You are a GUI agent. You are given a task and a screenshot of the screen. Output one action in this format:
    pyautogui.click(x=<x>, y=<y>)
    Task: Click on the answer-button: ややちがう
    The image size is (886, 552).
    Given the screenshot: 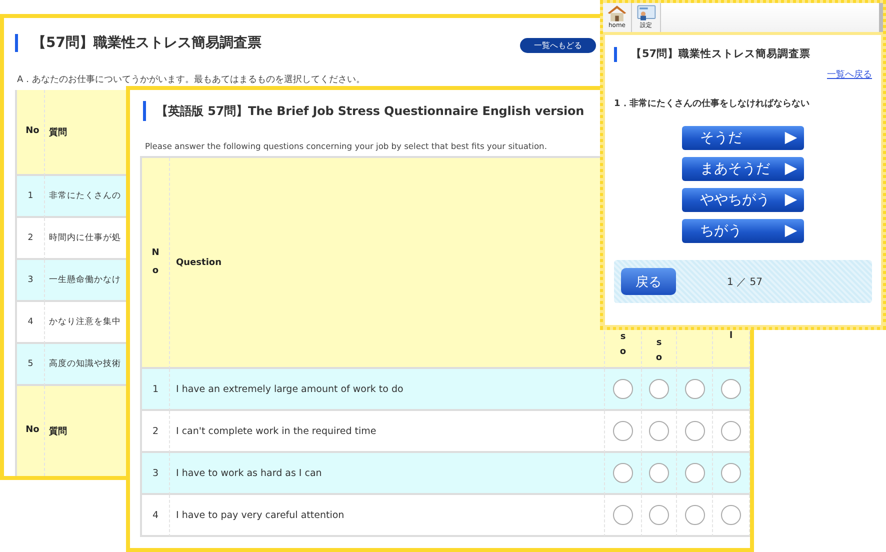 What is the action you would take?
    pyautogui.click(x=743, y=200)
    